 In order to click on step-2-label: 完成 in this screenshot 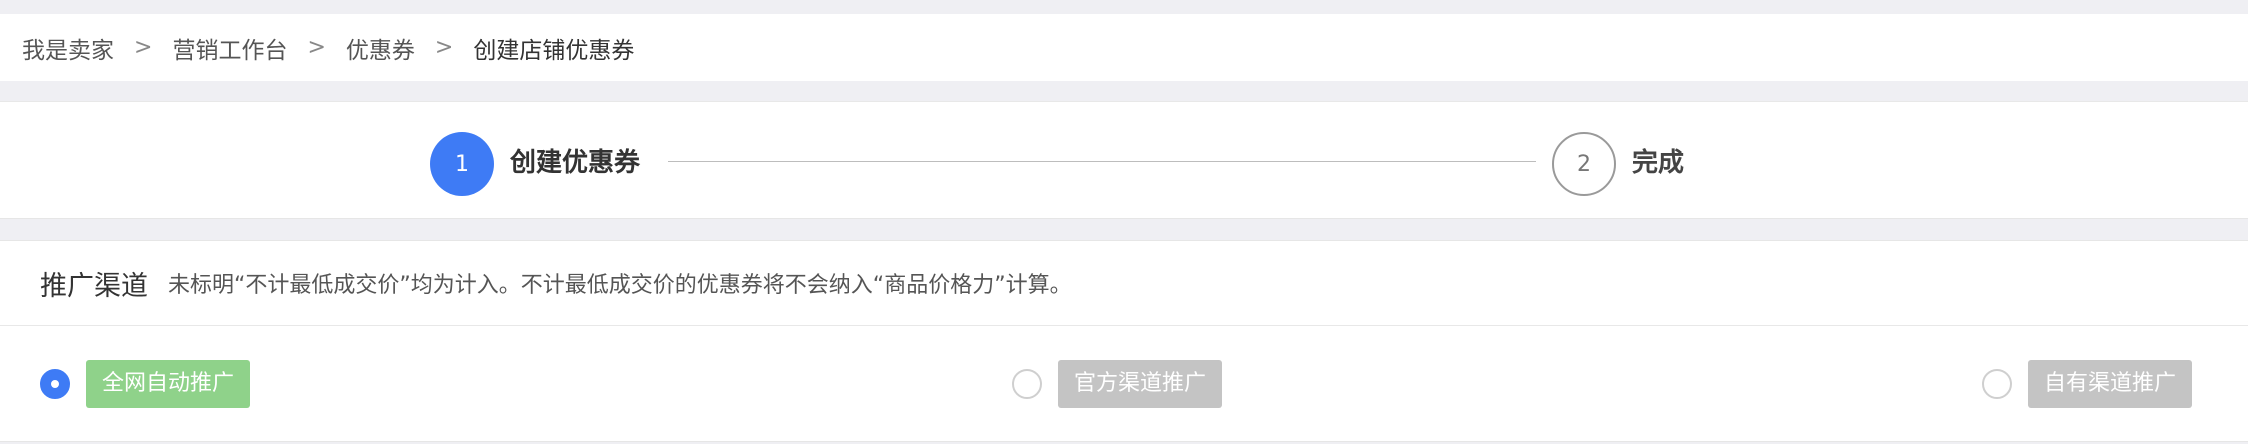, I will do `click(1658, 163)`.